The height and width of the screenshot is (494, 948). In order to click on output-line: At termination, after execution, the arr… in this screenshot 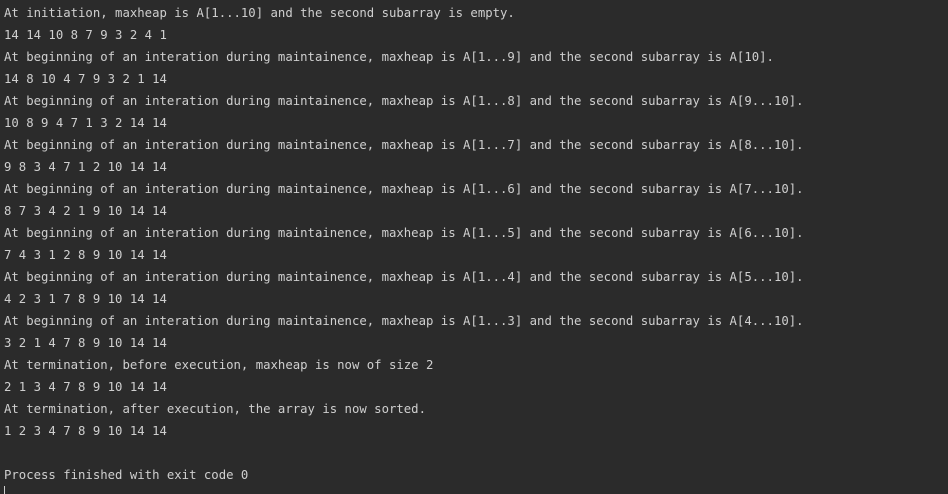, I will do `click(215, 409)`.